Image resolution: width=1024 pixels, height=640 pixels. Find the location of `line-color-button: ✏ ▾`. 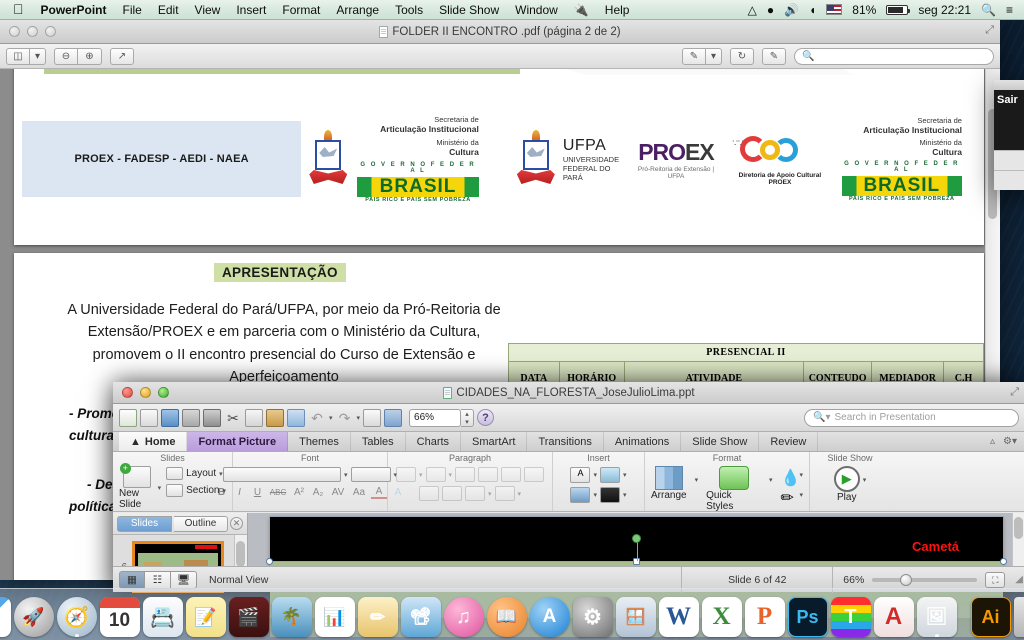

line-color-button: ✏ ▾ is located at coordinates (791, 497).